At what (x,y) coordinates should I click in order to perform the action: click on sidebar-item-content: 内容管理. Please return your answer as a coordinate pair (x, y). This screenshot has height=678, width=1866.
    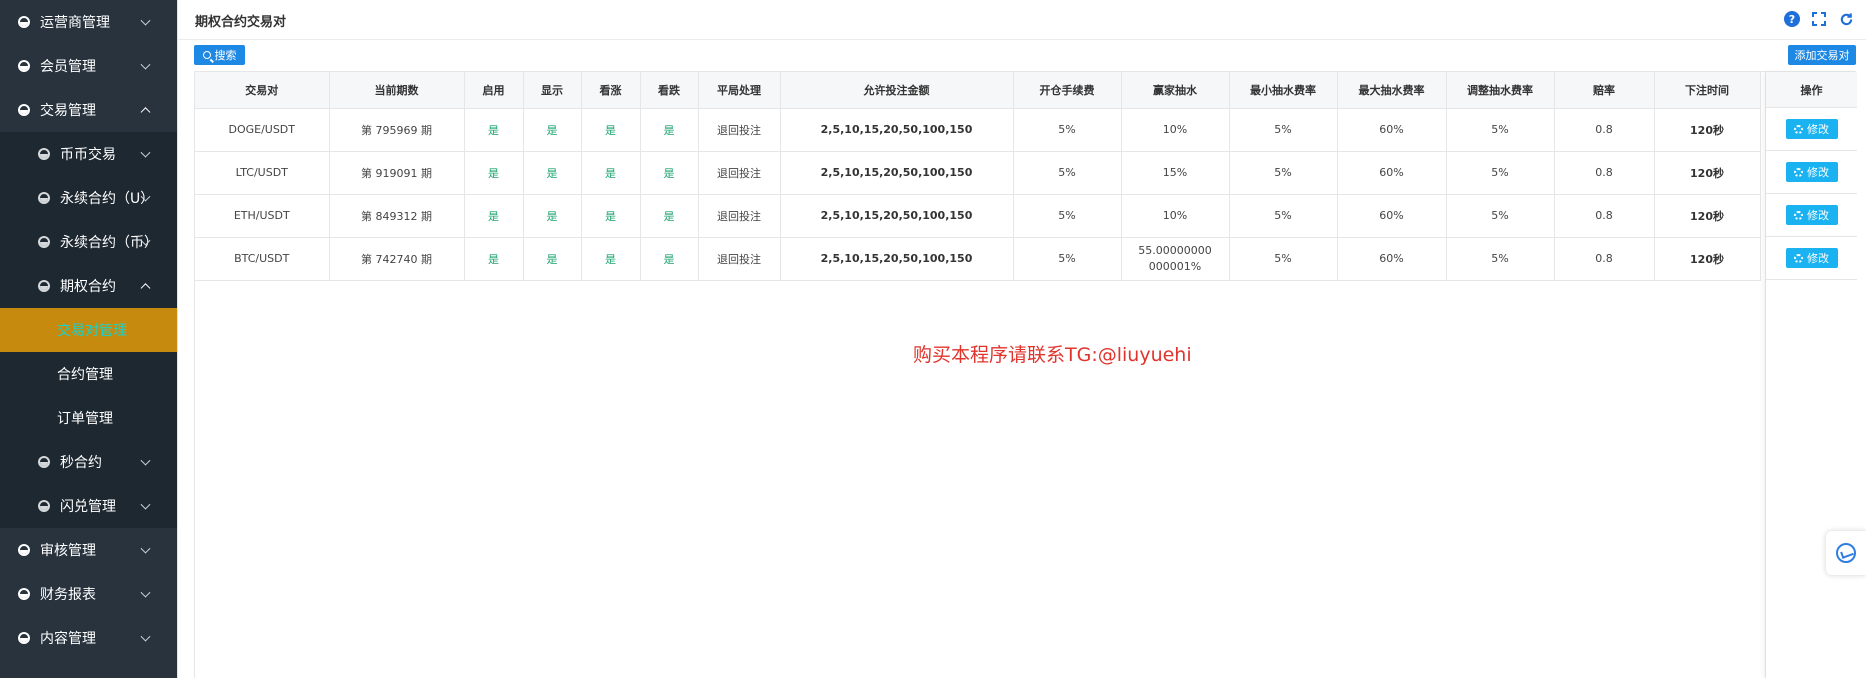
    Looking at the image, I should click on (88, 638).